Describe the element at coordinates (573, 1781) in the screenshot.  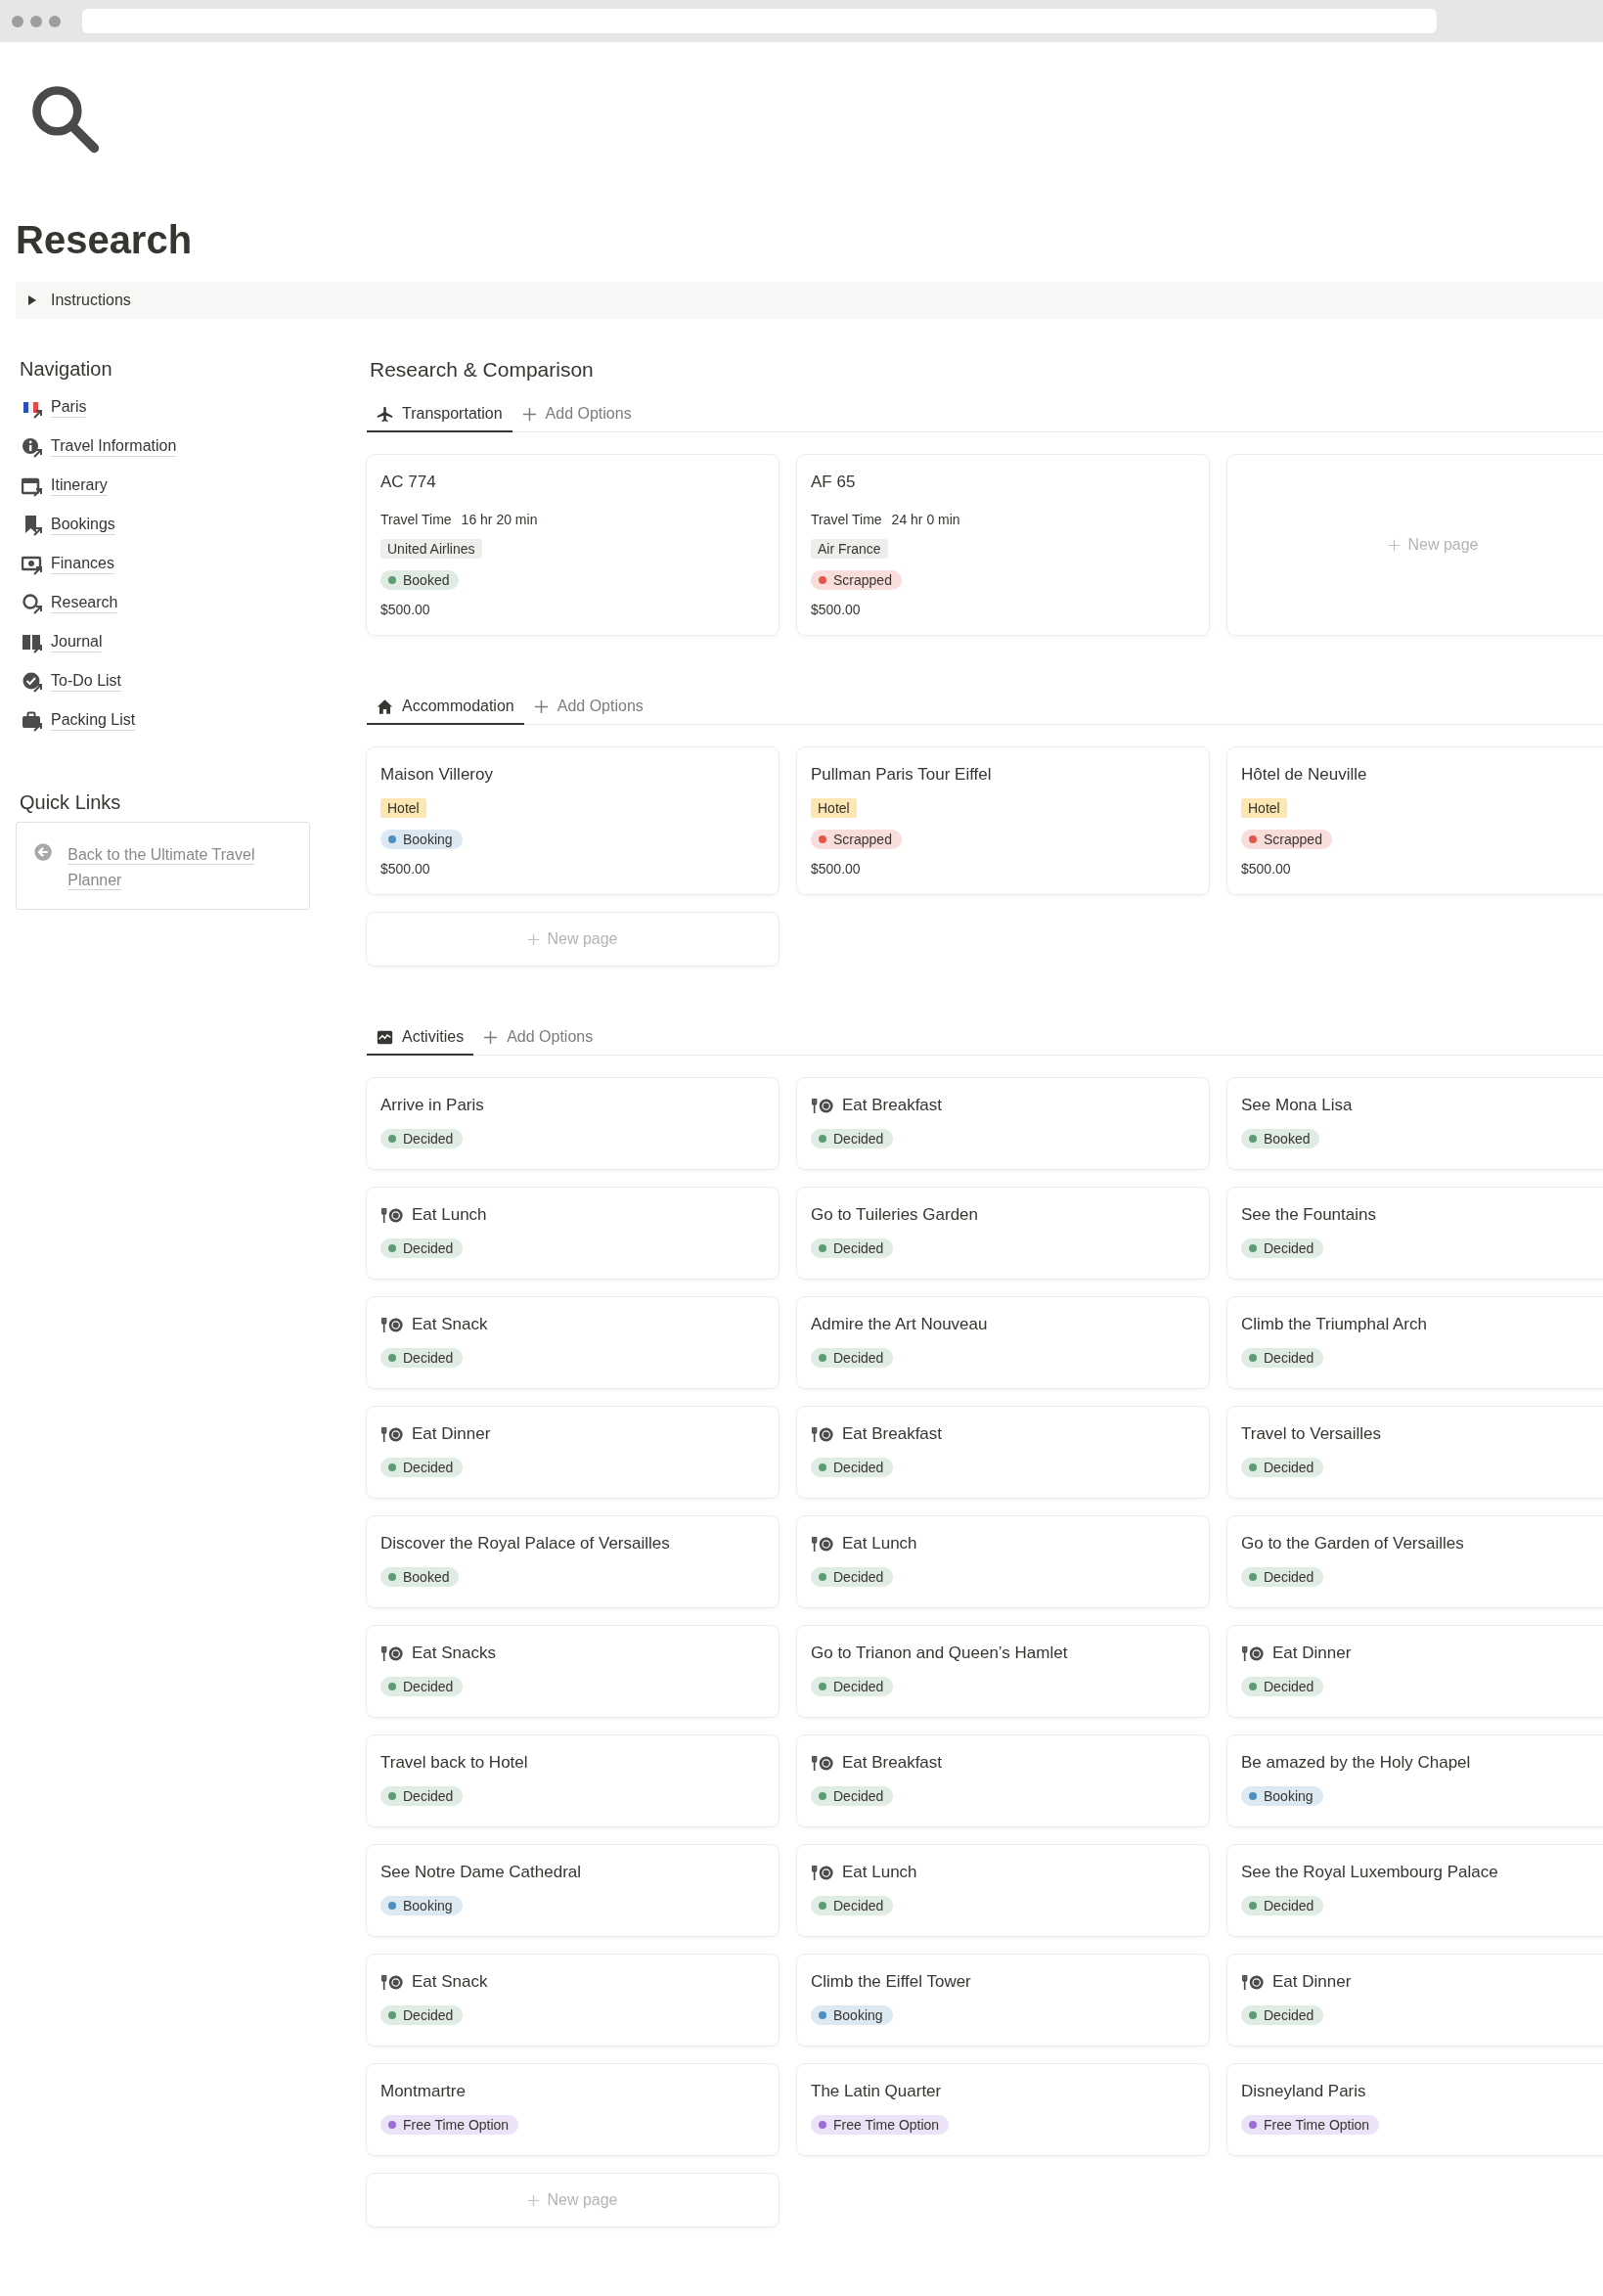
I see `activity-card: Travel back to Hotel Decided` at that location.